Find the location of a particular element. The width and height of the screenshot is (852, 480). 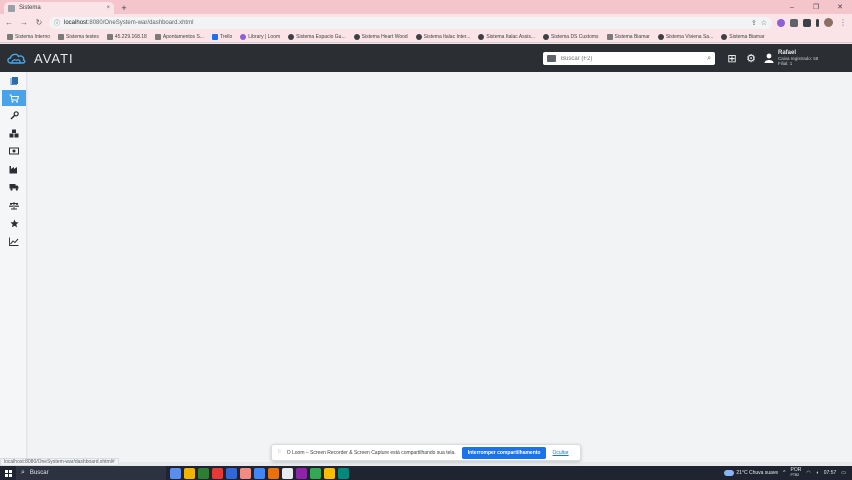

notification-icon: ▭ is located at coordinates (843, 473).